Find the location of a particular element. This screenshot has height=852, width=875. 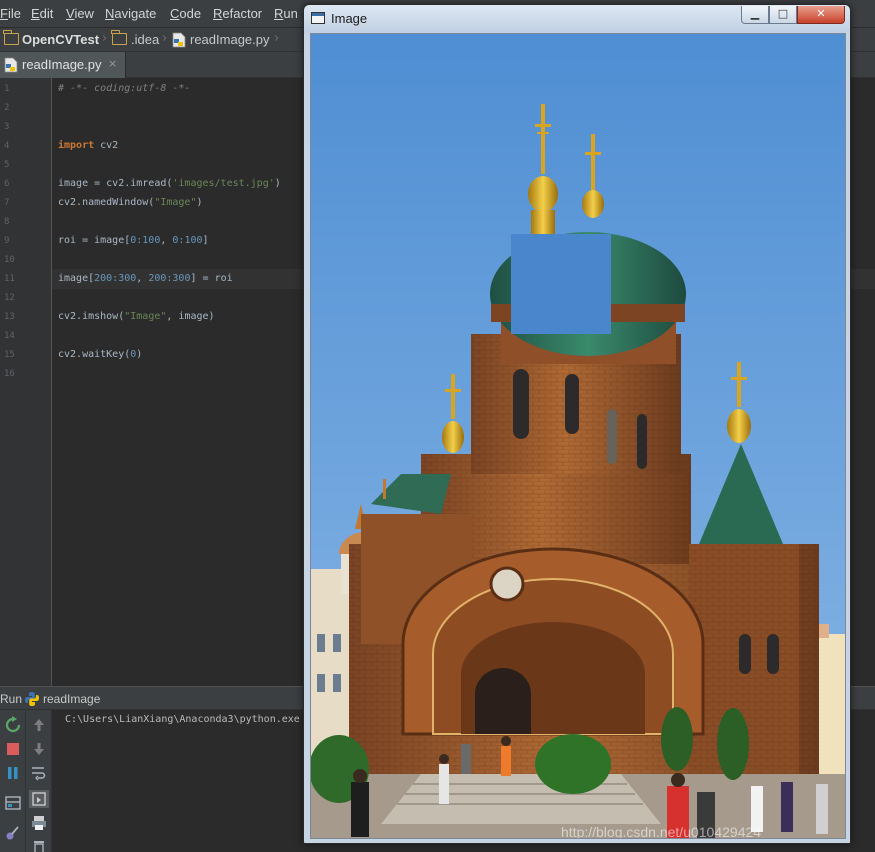

rerun-icon is located at coordinates (13, 725).